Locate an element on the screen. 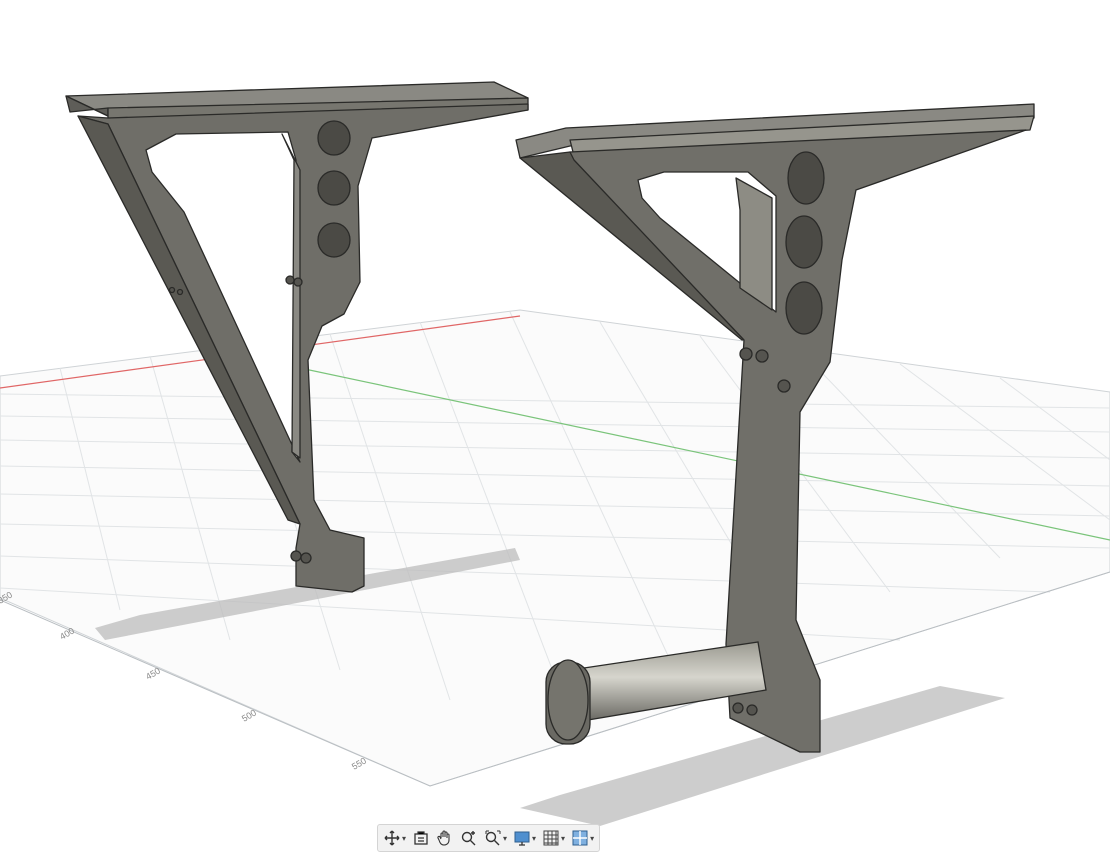  pan-icon is located at coordinates (443, 838).